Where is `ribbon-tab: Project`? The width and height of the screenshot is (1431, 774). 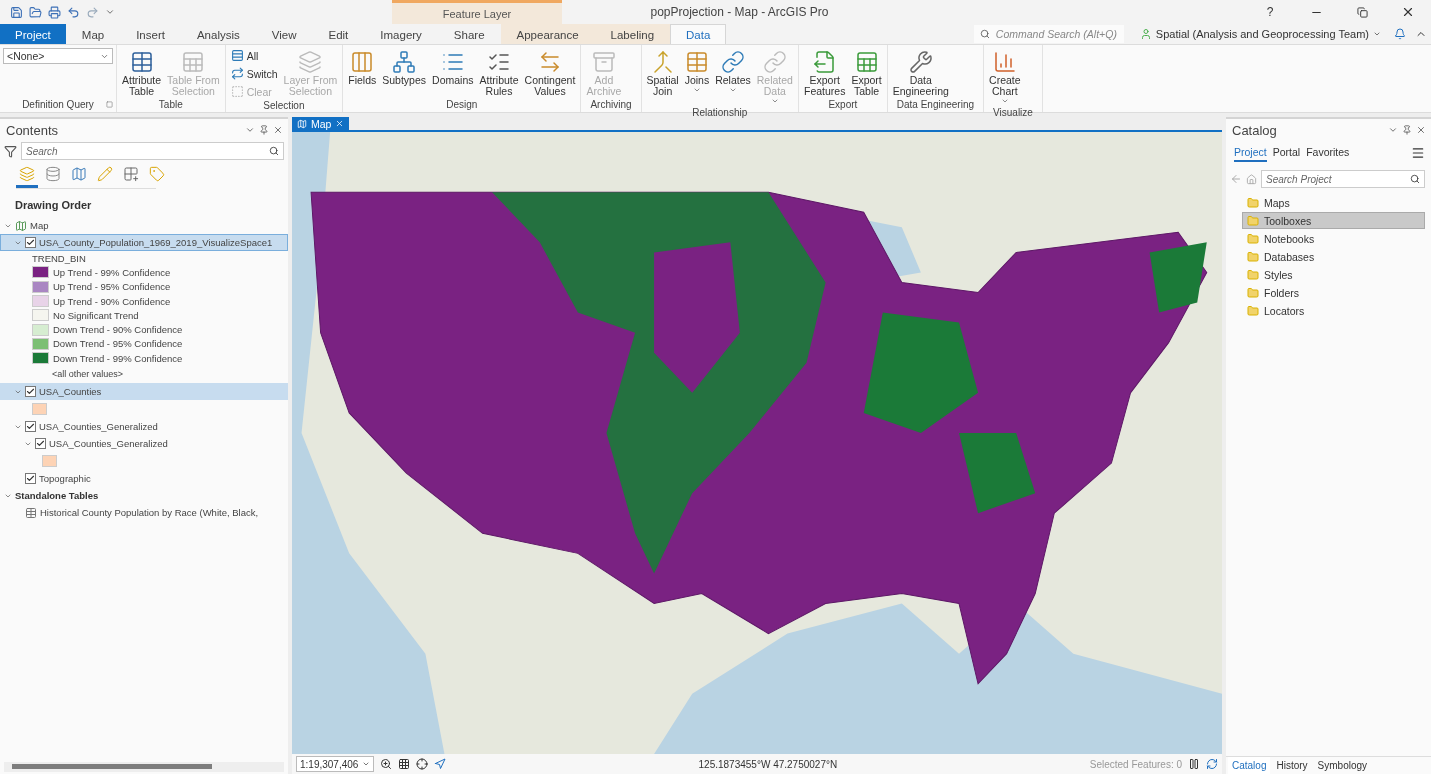
ribbon-tab: Project is located at coordinates (33, 34).